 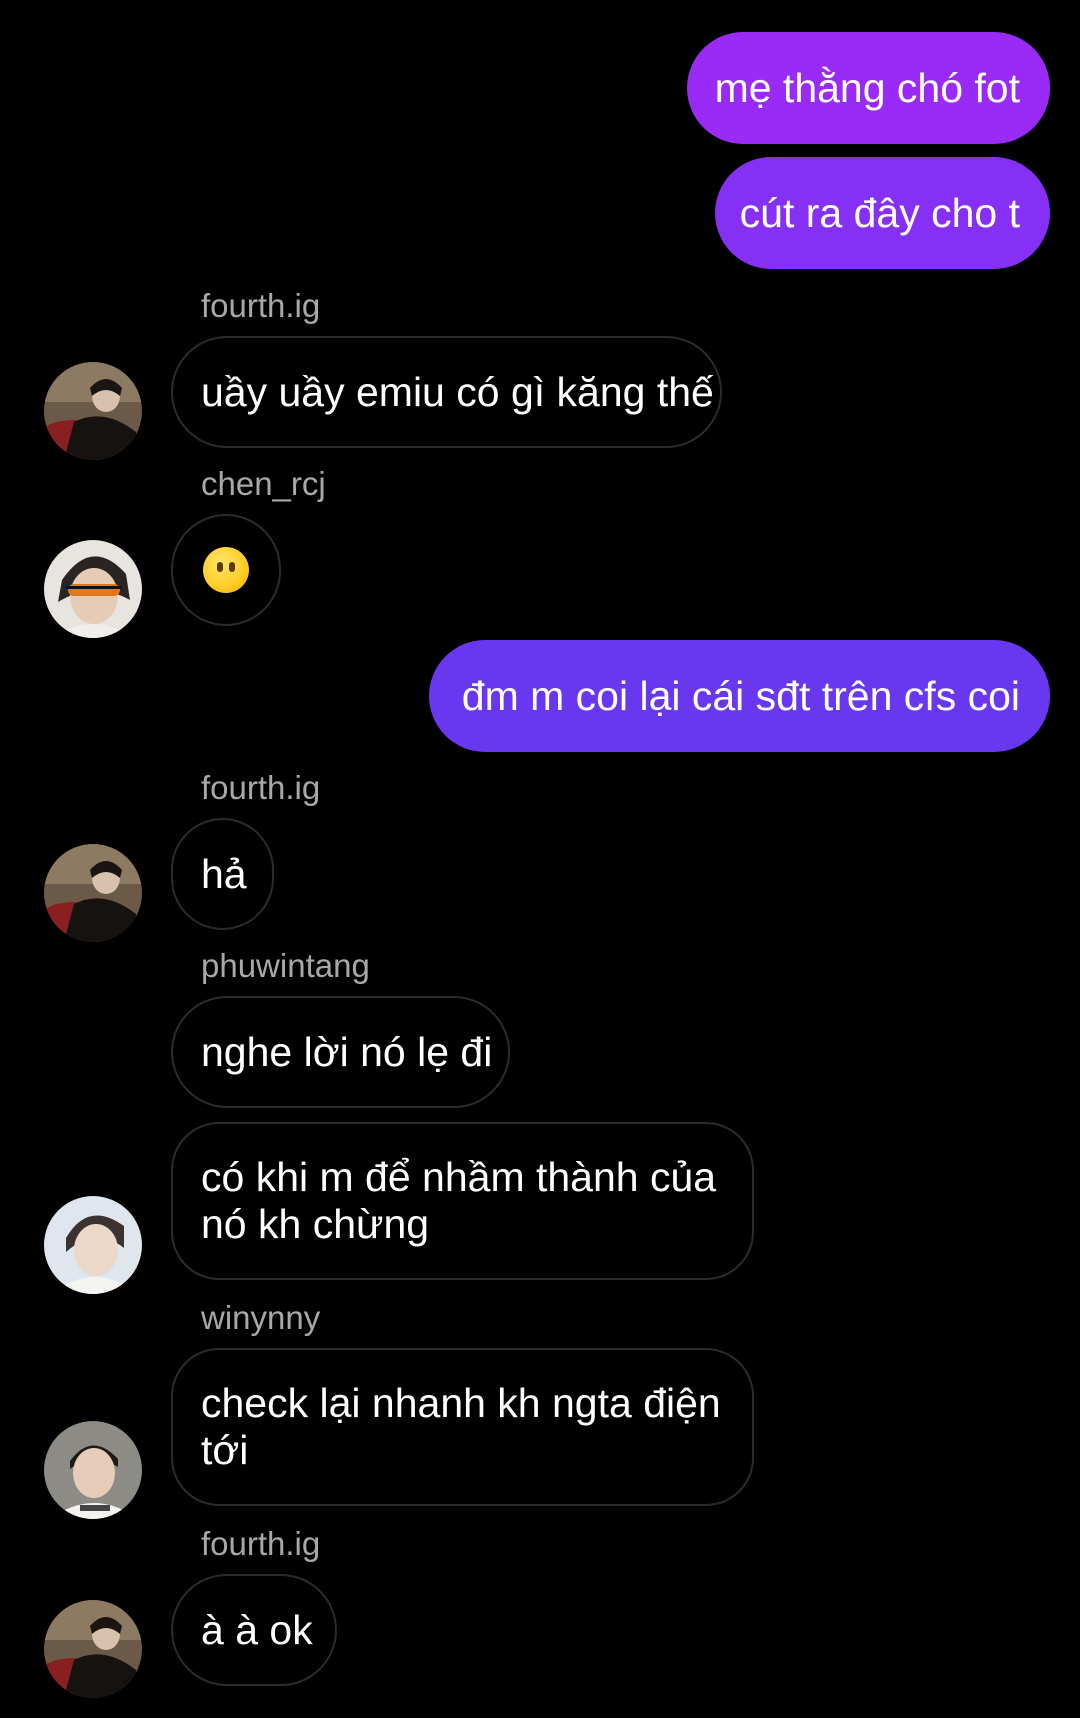 I want to click on incoming-message-bubble: nghe lời nó lẹ đi, so click(x=340, y=1052).